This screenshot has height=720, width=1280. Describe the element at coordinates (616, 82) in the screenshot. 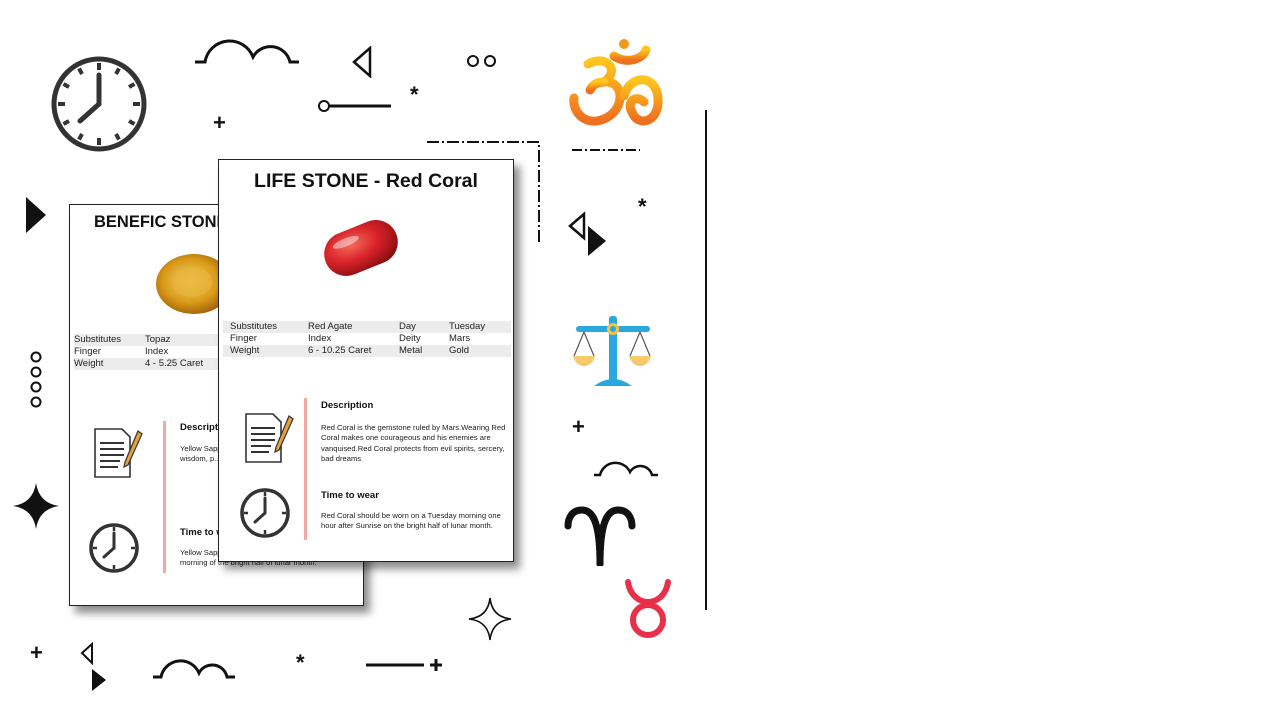

I see `om-icon` at that location.